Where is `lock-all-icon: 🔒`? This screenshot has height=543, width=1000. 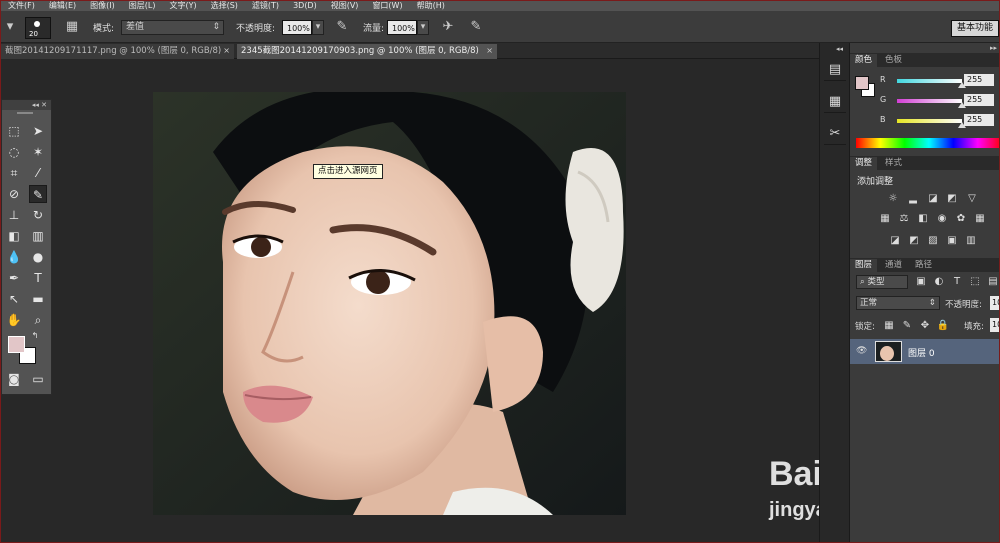 lock-all-icon: 🔒 is located at coordinates (943, 326).